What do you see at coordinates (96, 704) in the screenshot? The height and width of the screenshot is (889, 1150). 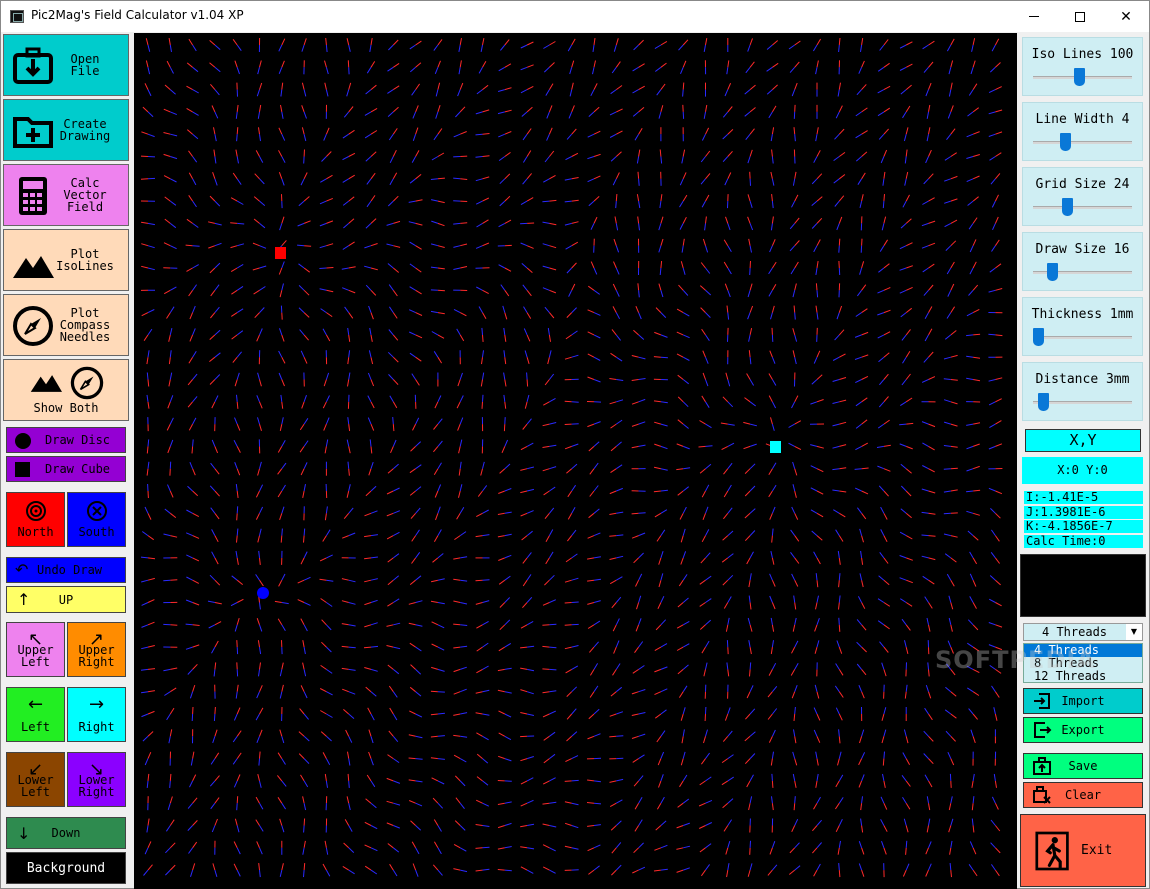 I see `arrow-right-icon: →` at bounding box center [96, 704].